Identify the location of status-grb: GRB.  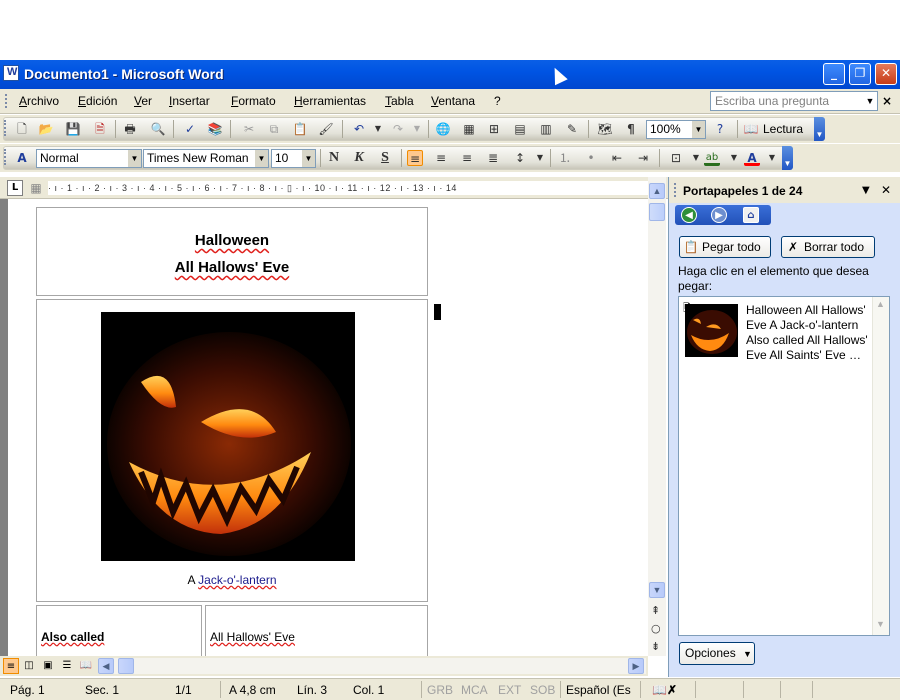
(440, 690).